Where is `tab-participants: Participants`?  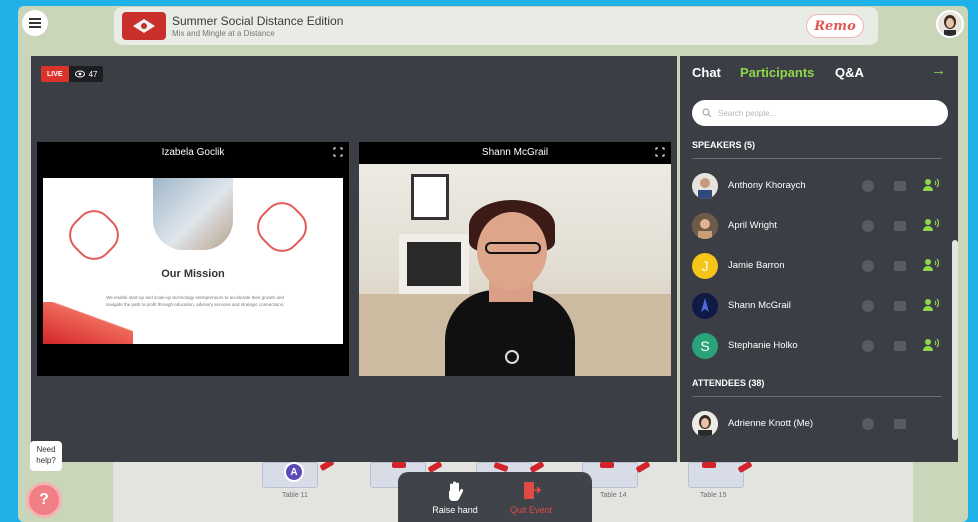
tab-participants: Participants is located at coordinates (777, 72).